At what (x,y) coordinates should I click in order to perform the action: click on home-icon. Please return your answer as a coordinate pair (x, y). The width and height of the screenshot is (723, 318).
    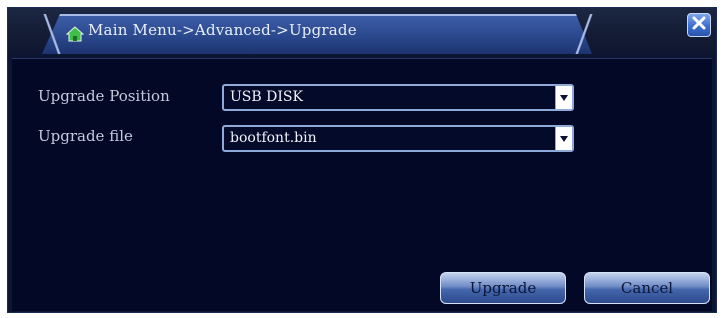
    Looking at the image, I should click on (75, 34).